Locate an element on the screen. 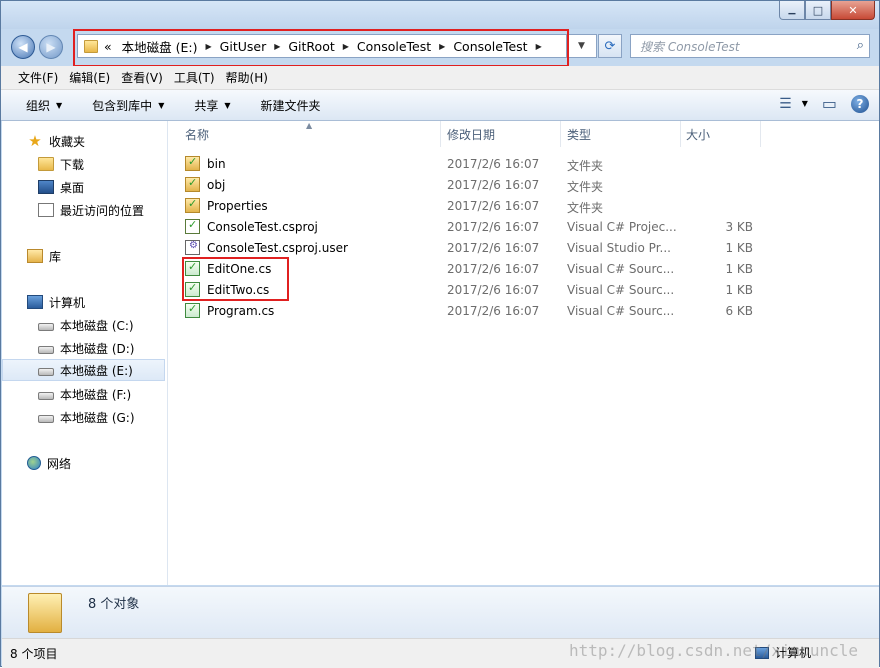  organize-button: 组织 ▼ is located at coordinates (44, 105).